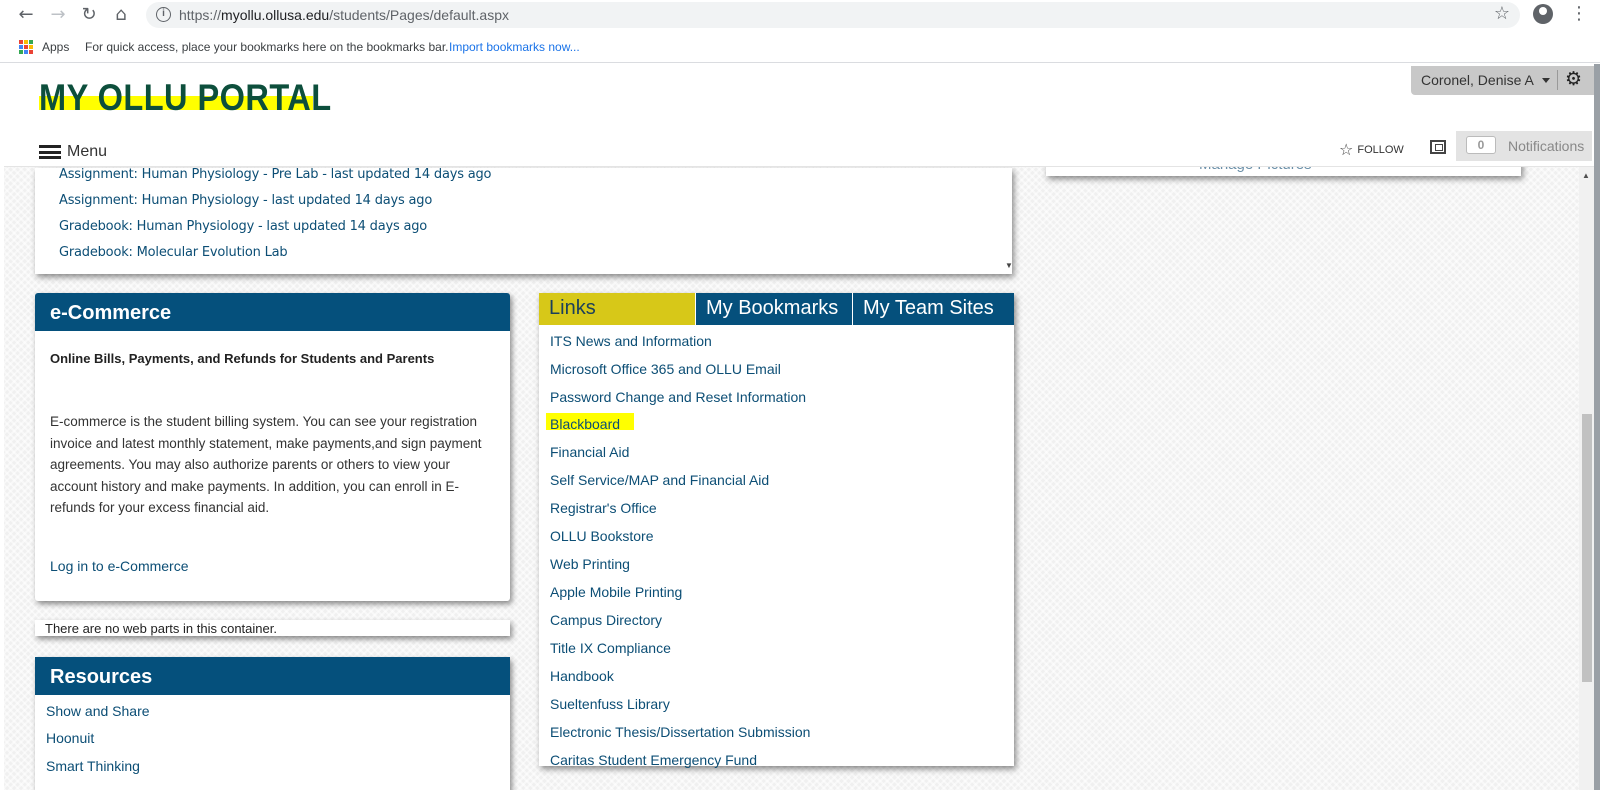 The width and height of the screenshot is (1600, 790). Describe the element at coordinates (616, 592) in the screenshot. I see `link-apple-printing: Apple Mobile Printing` at that location.